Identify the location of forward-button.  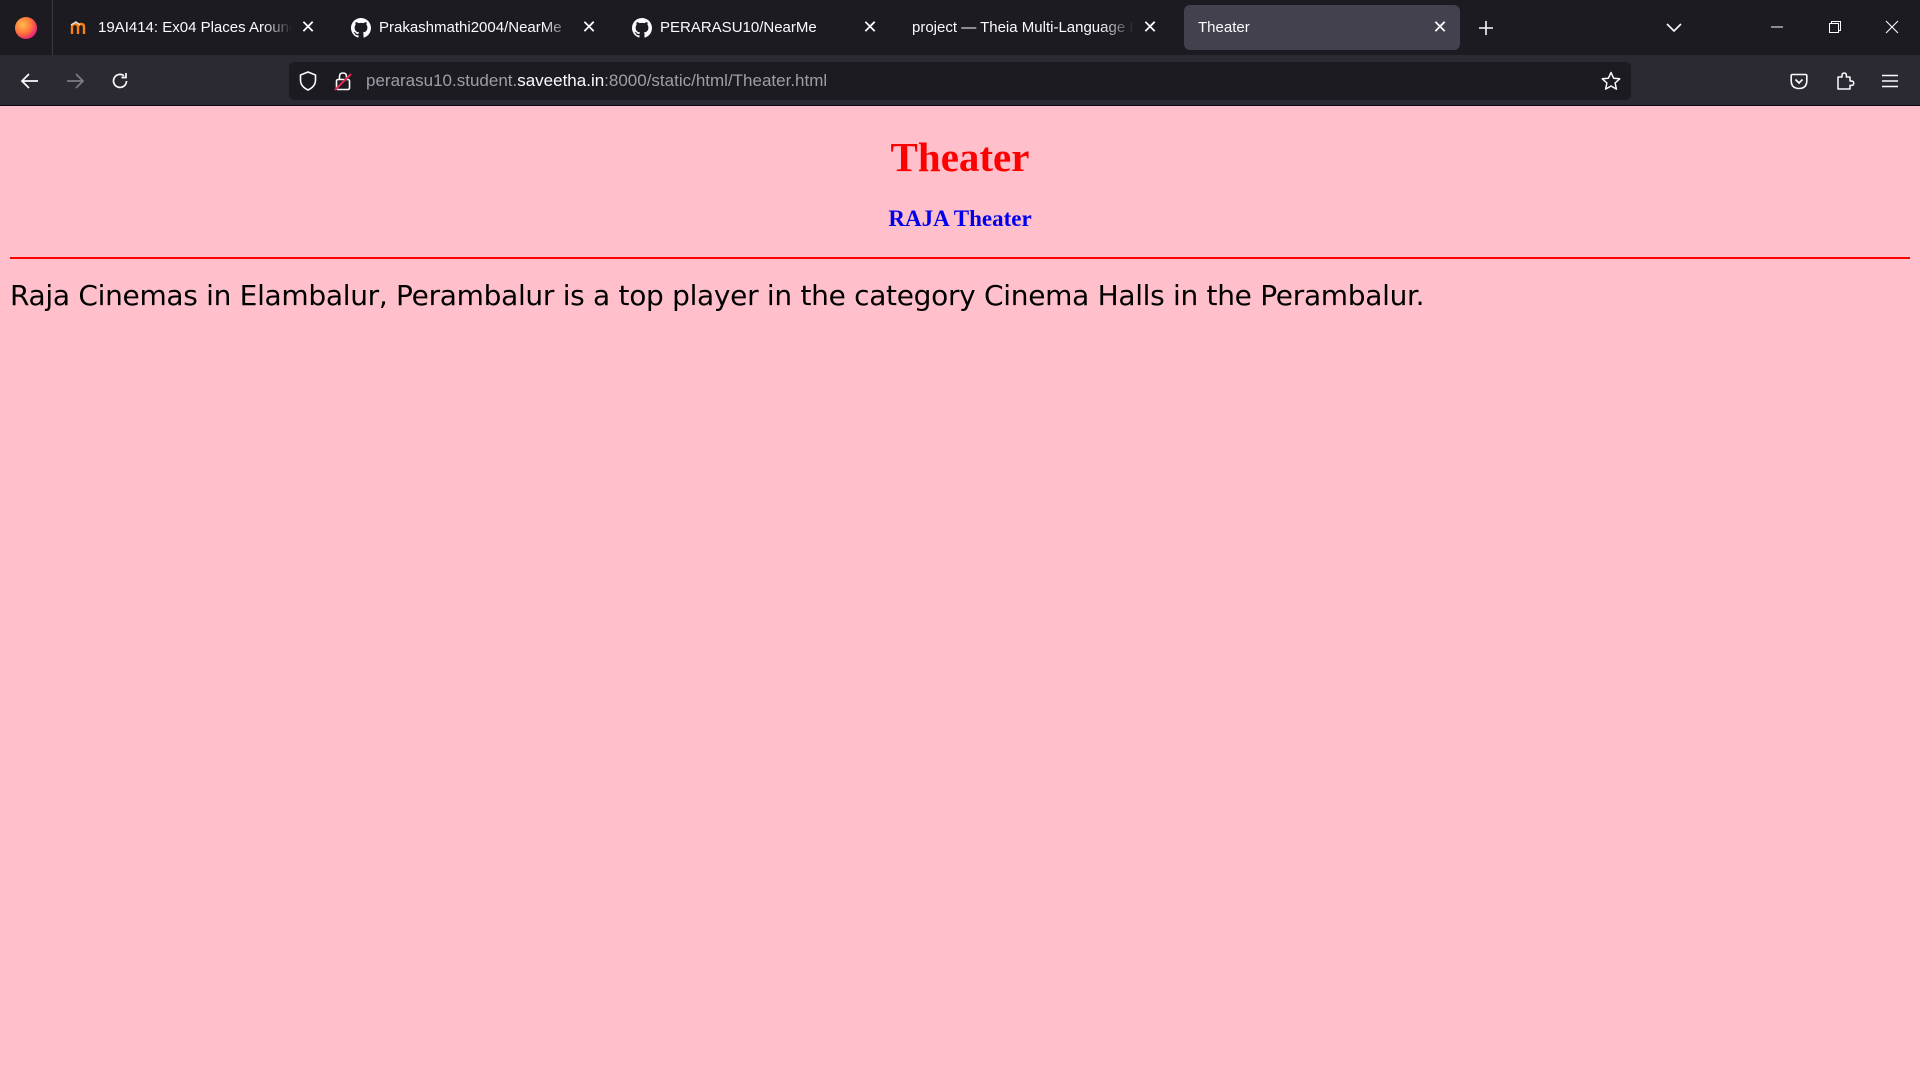
(75, 81).